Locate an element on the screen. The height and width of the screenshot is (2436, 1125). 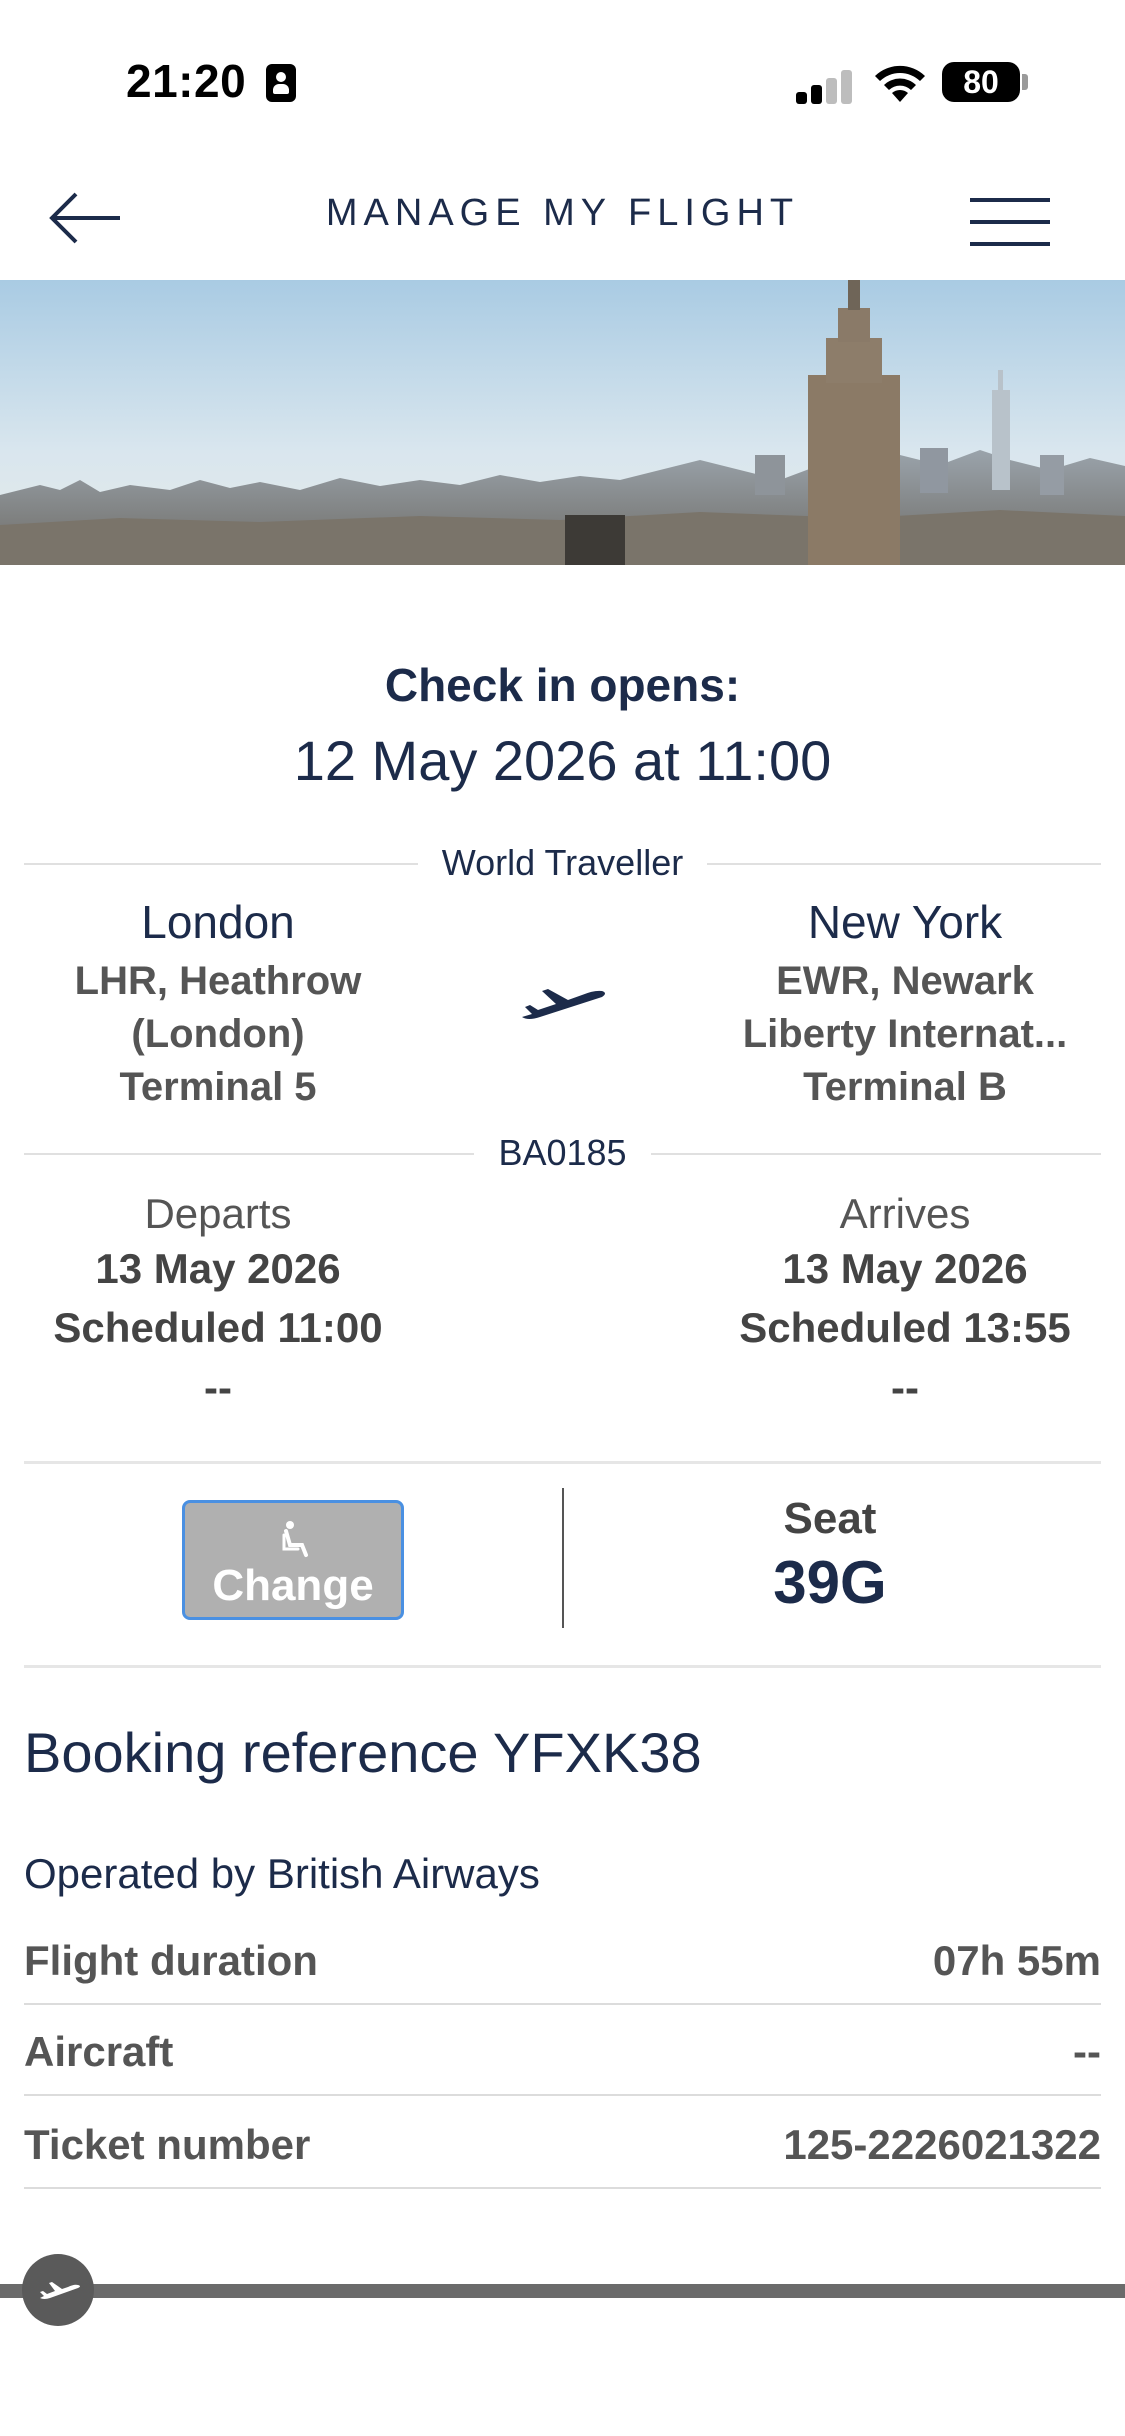
origin-airport-line1: LHR, Heathrow is located at coordinates (218, 981).